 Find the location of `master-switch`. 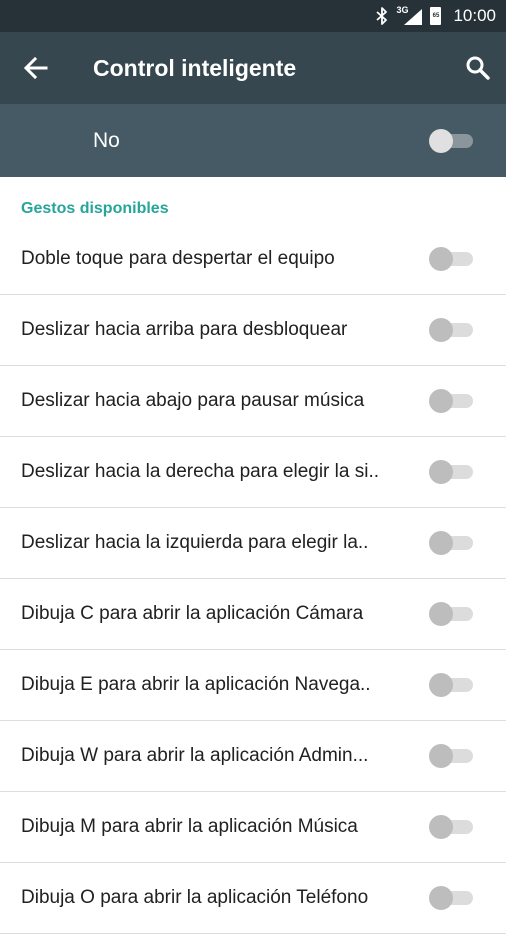

master-switch is located at coordinates (451, 141).